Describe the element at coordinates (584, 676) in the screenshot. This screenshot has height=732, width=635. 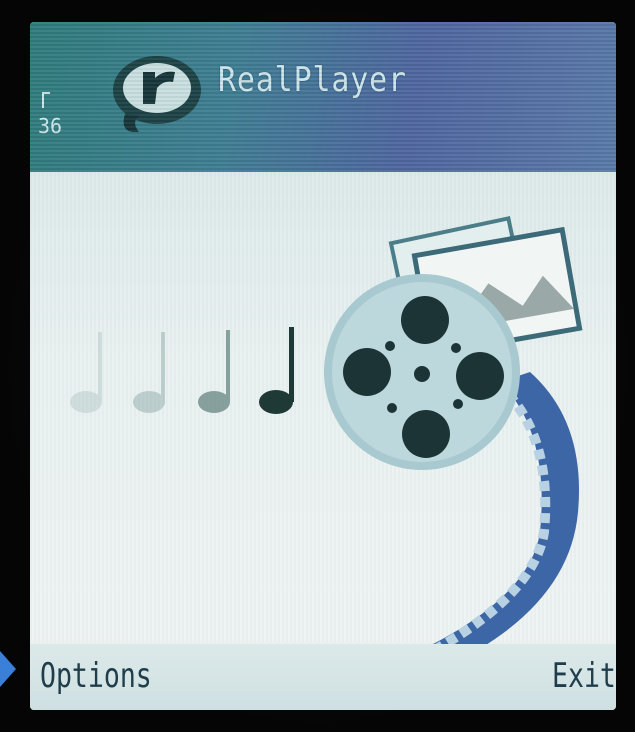
I see `exit-softkey: Exit` at that location.